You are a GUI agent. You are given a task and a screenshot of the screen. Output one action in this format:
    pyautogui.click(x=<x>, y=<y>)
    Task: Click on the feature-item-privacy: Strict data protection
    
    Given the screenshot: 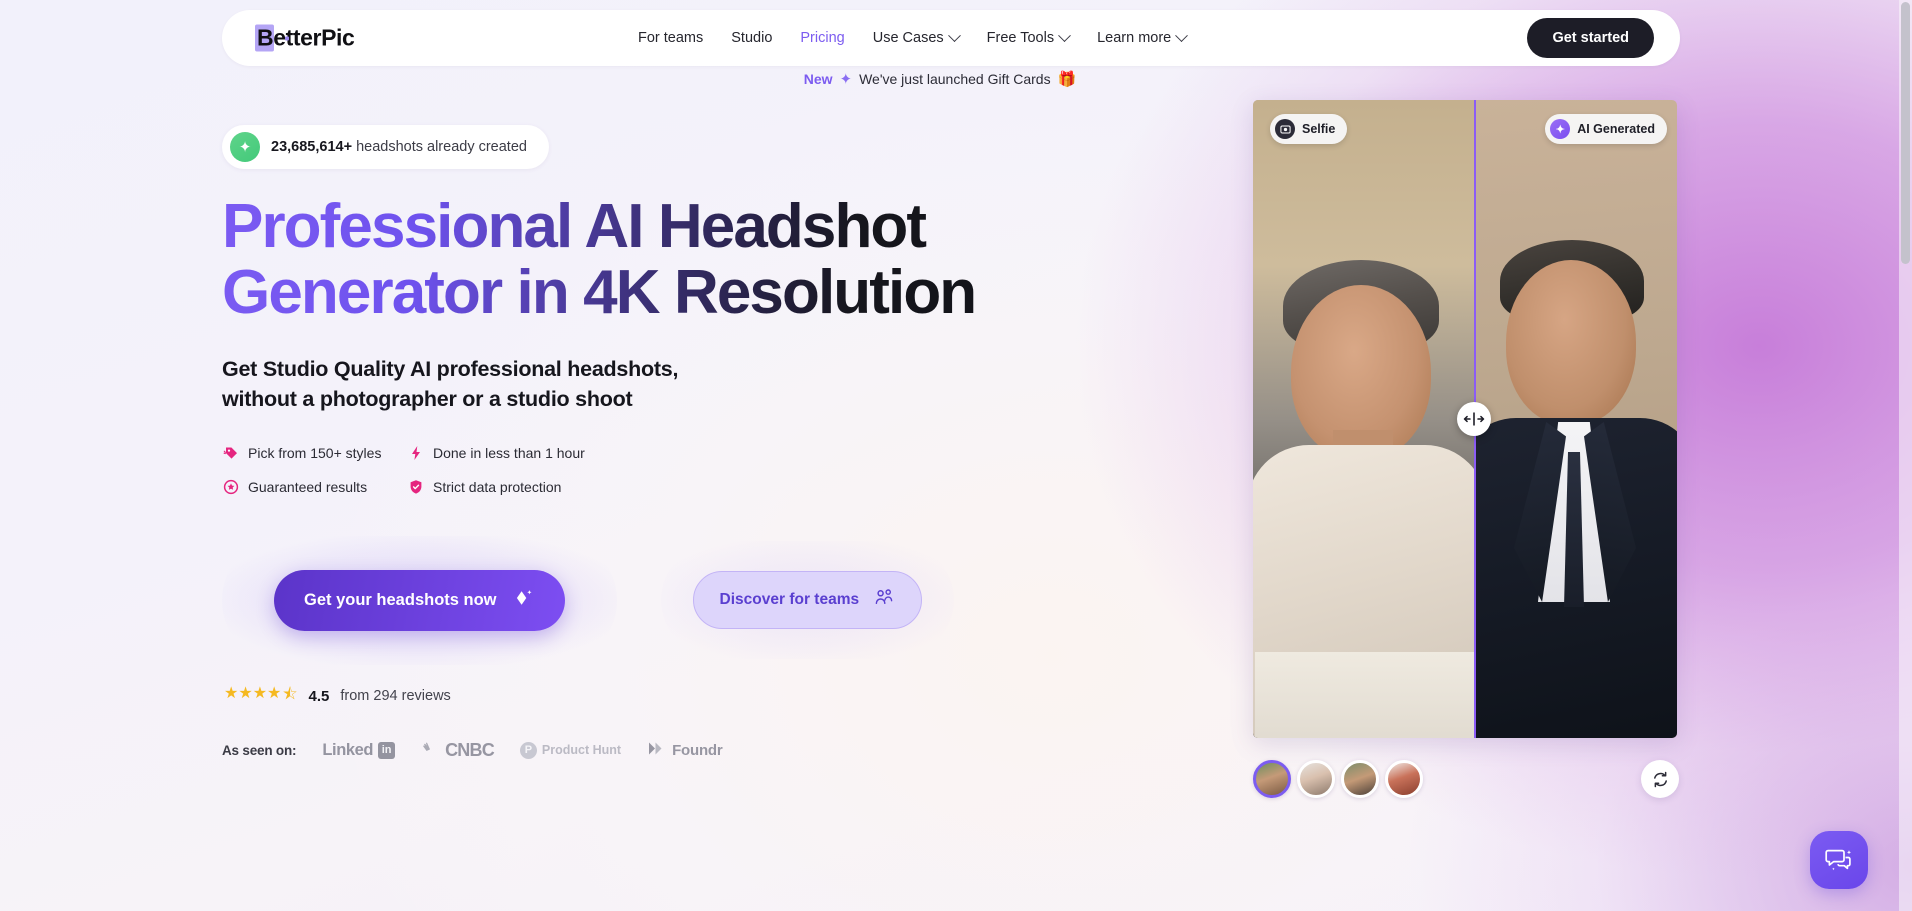 What is the action you would take?
    pyautogui.click(x=594, y=487)
    